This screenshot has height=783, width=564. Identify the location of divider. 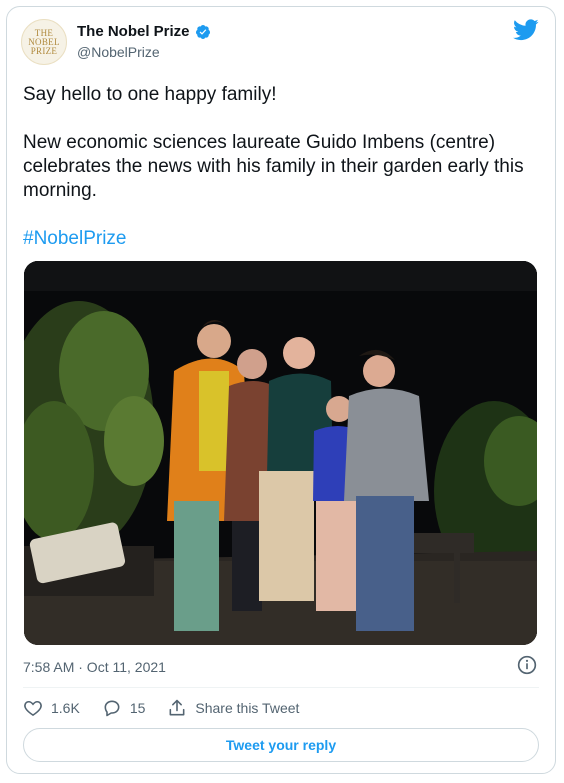
(281, 687).